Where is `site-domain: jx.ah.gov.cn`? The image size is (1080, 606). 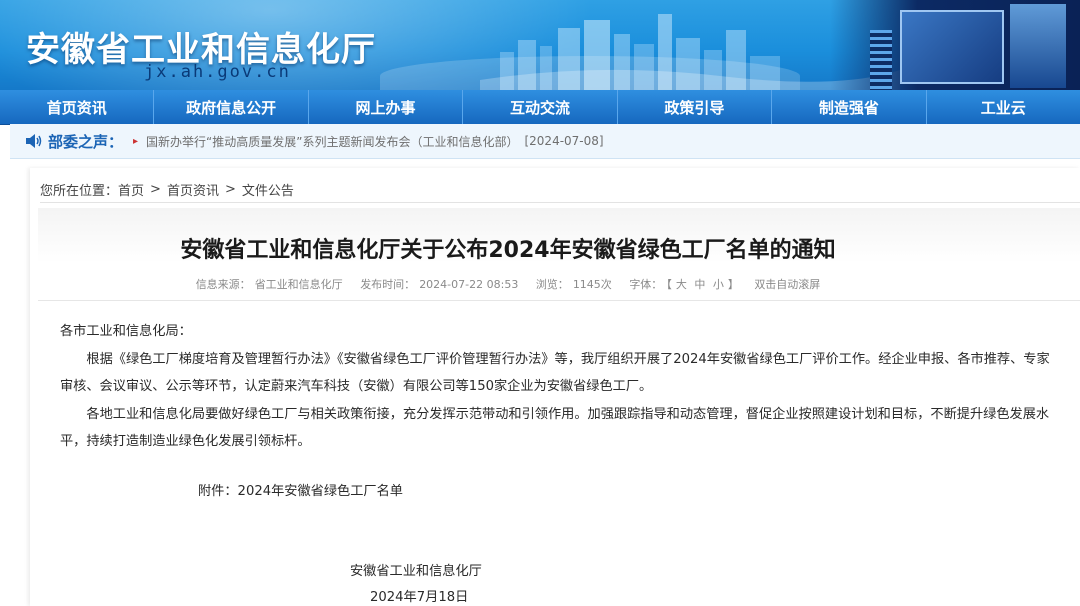
site-domain: jx.ah.gov.cn is located at coordinates (217, 72).